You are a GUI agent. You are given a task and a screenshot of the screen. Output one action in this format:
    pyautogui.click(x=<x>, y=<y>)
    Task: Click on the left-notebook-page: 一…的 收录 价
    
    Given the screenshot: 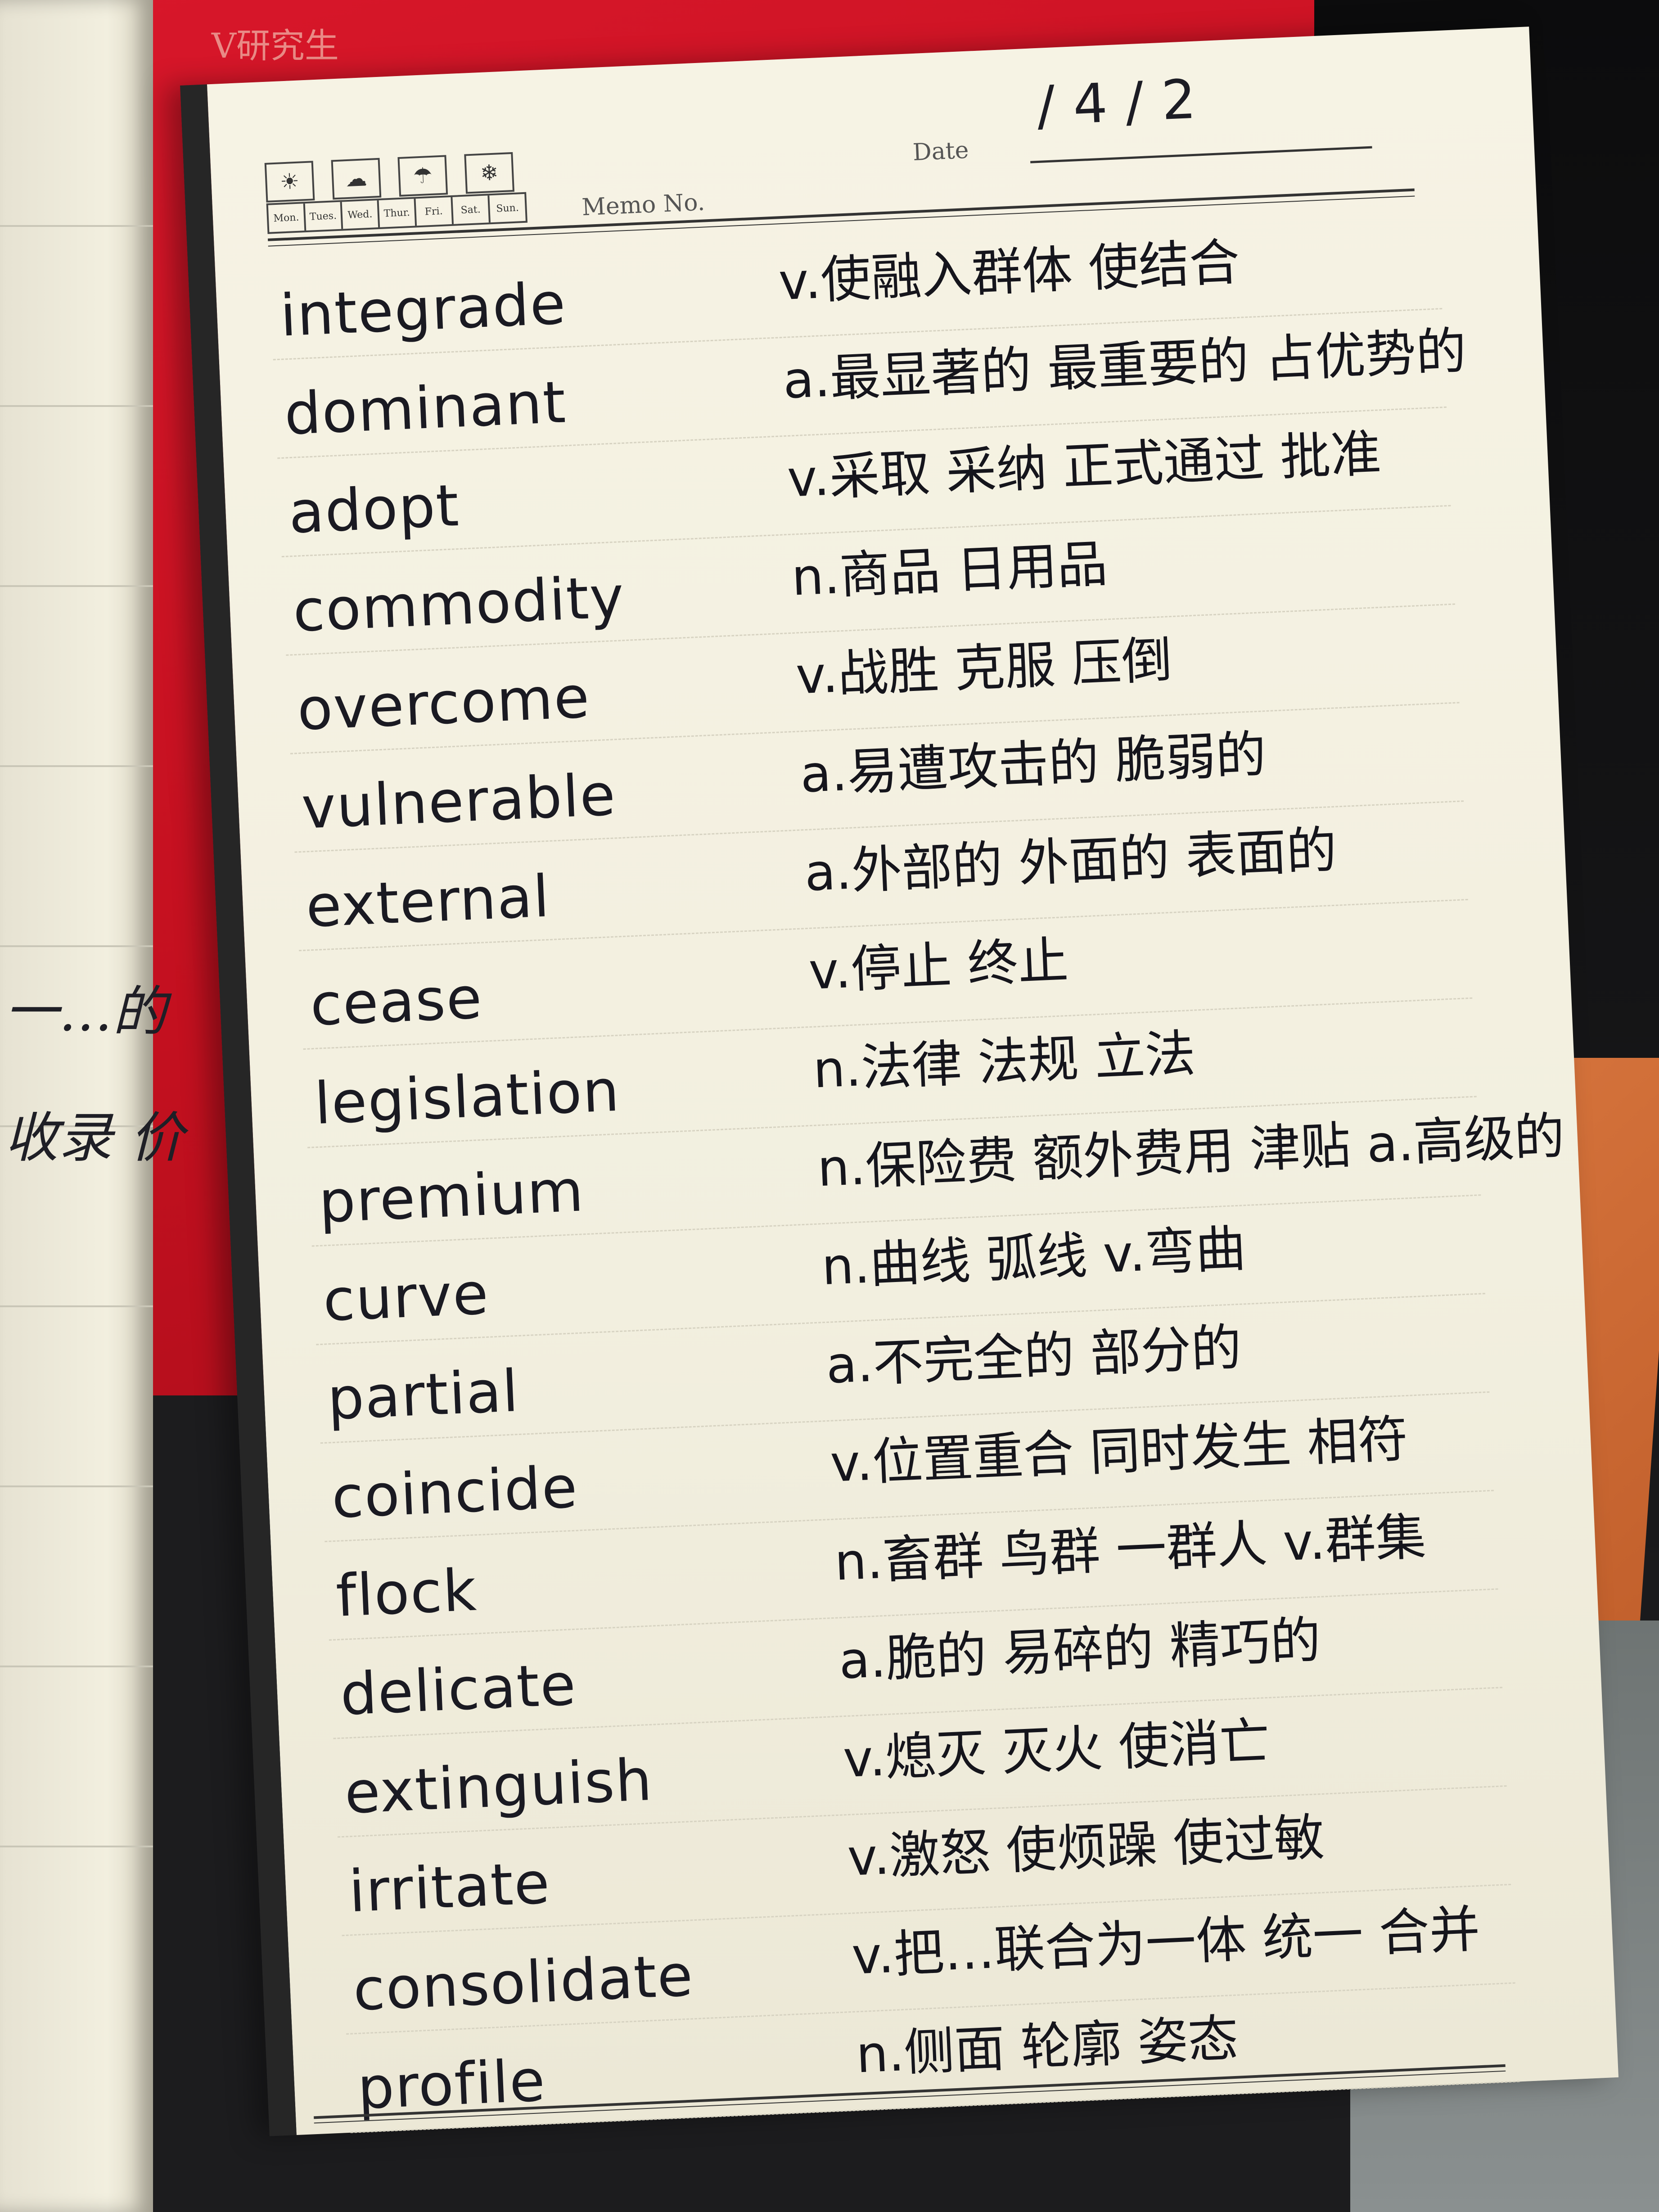 What is the action you would take?
    pyautogui.click(x=92, y=1106)
    